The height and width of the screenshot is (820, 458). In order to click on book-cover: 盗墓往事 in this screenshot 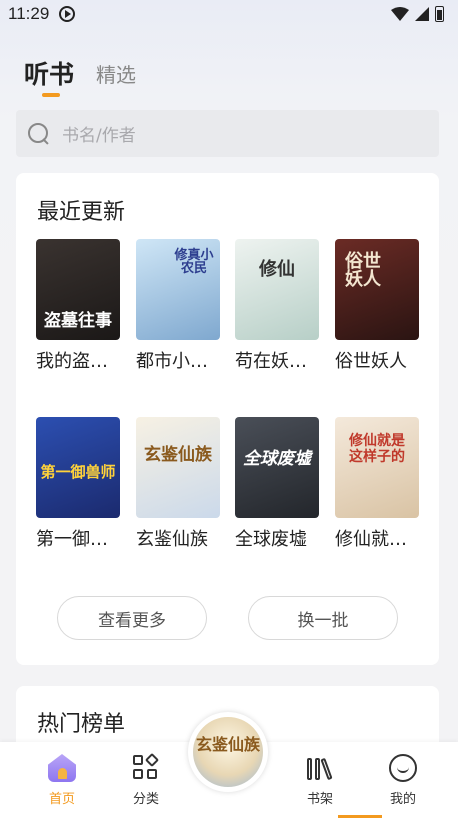, I will do `click(78, 289)`.